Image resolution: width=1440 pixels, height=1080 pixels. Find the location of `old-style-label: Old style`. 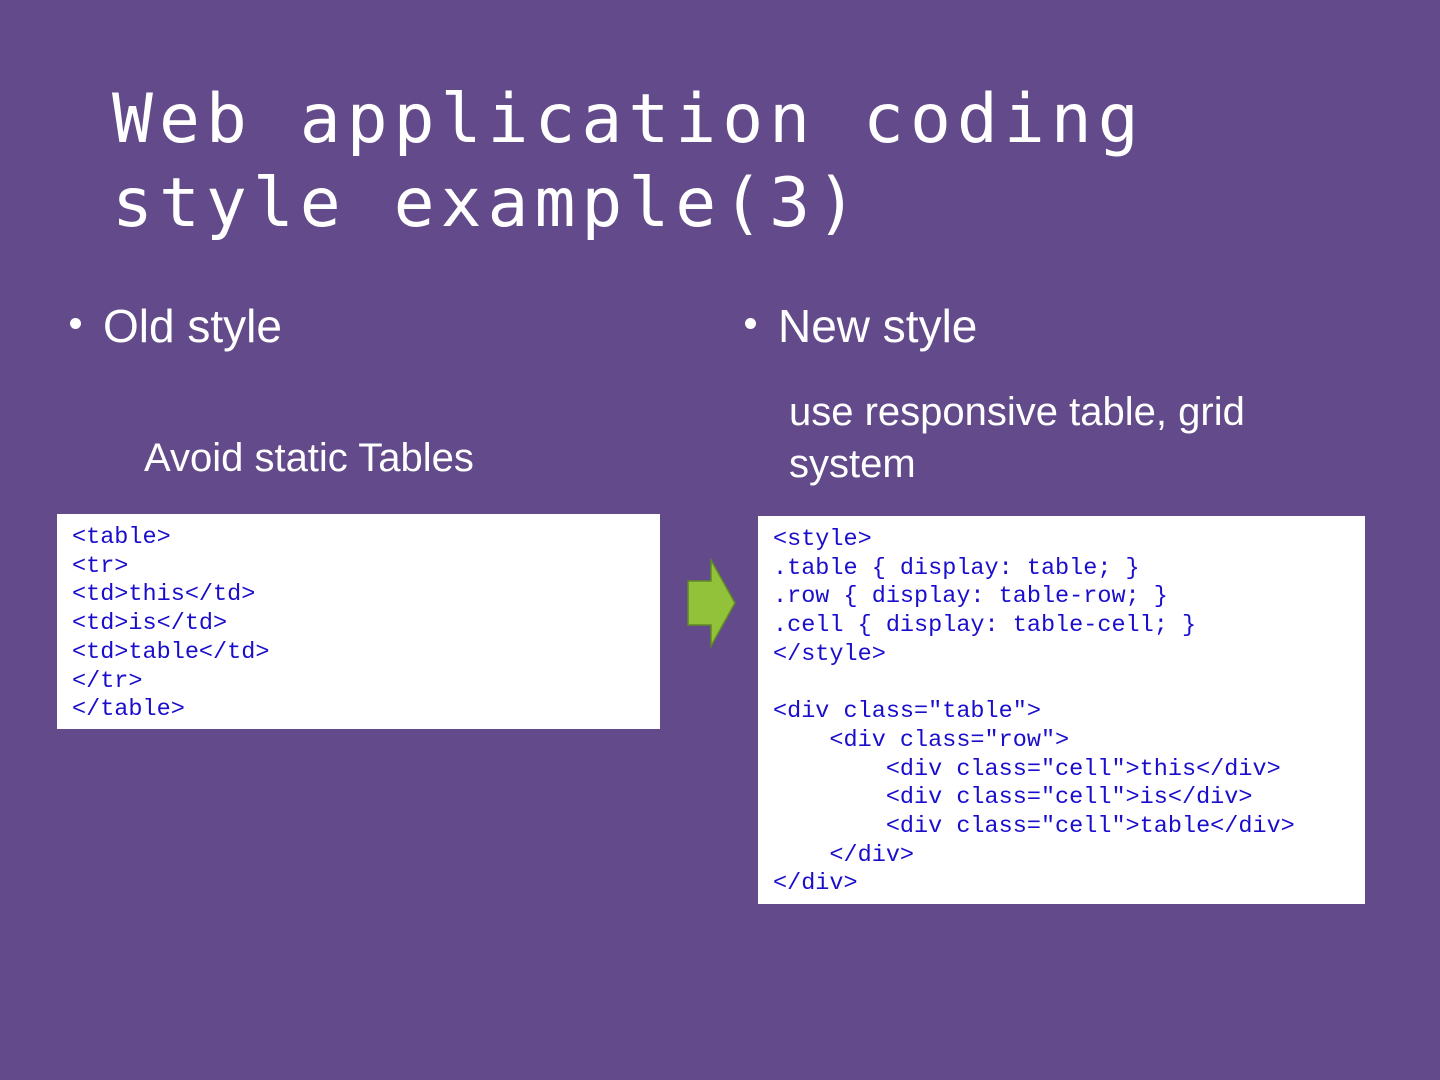

old-style-label: Old style is located at coordinates (192, 326).